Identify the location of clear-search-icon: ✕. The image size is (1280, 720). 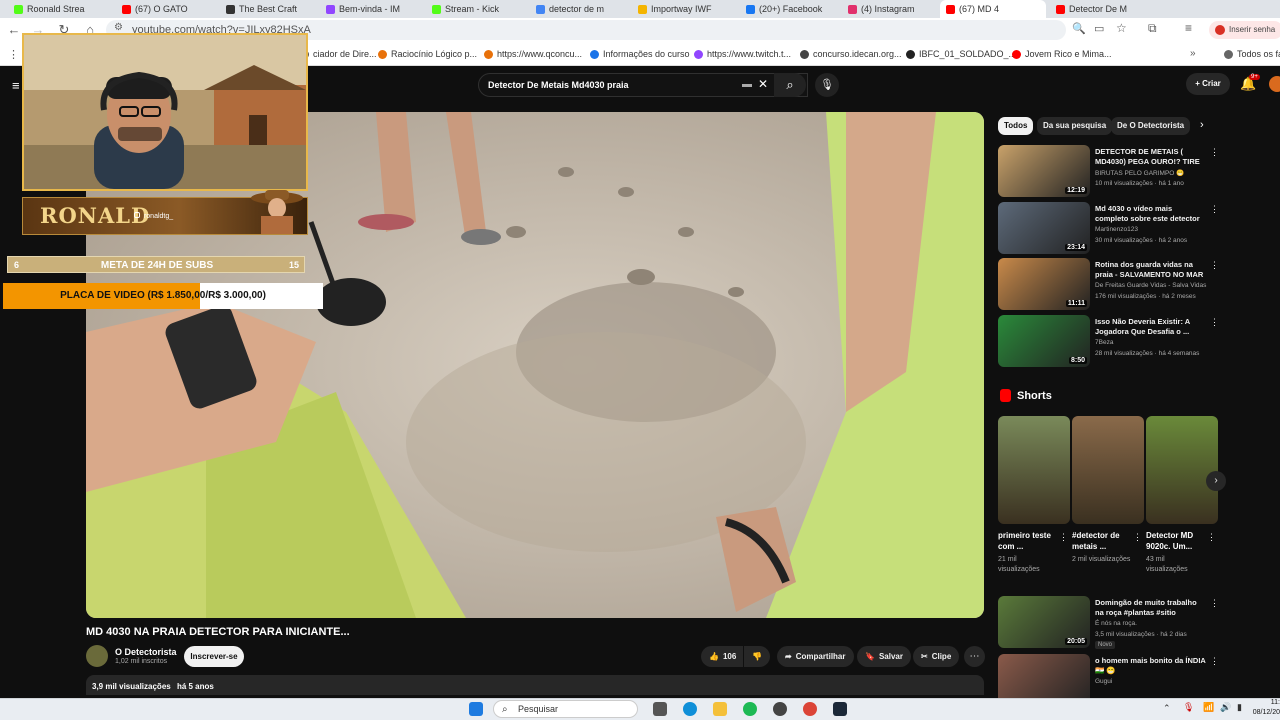
(763, 84).